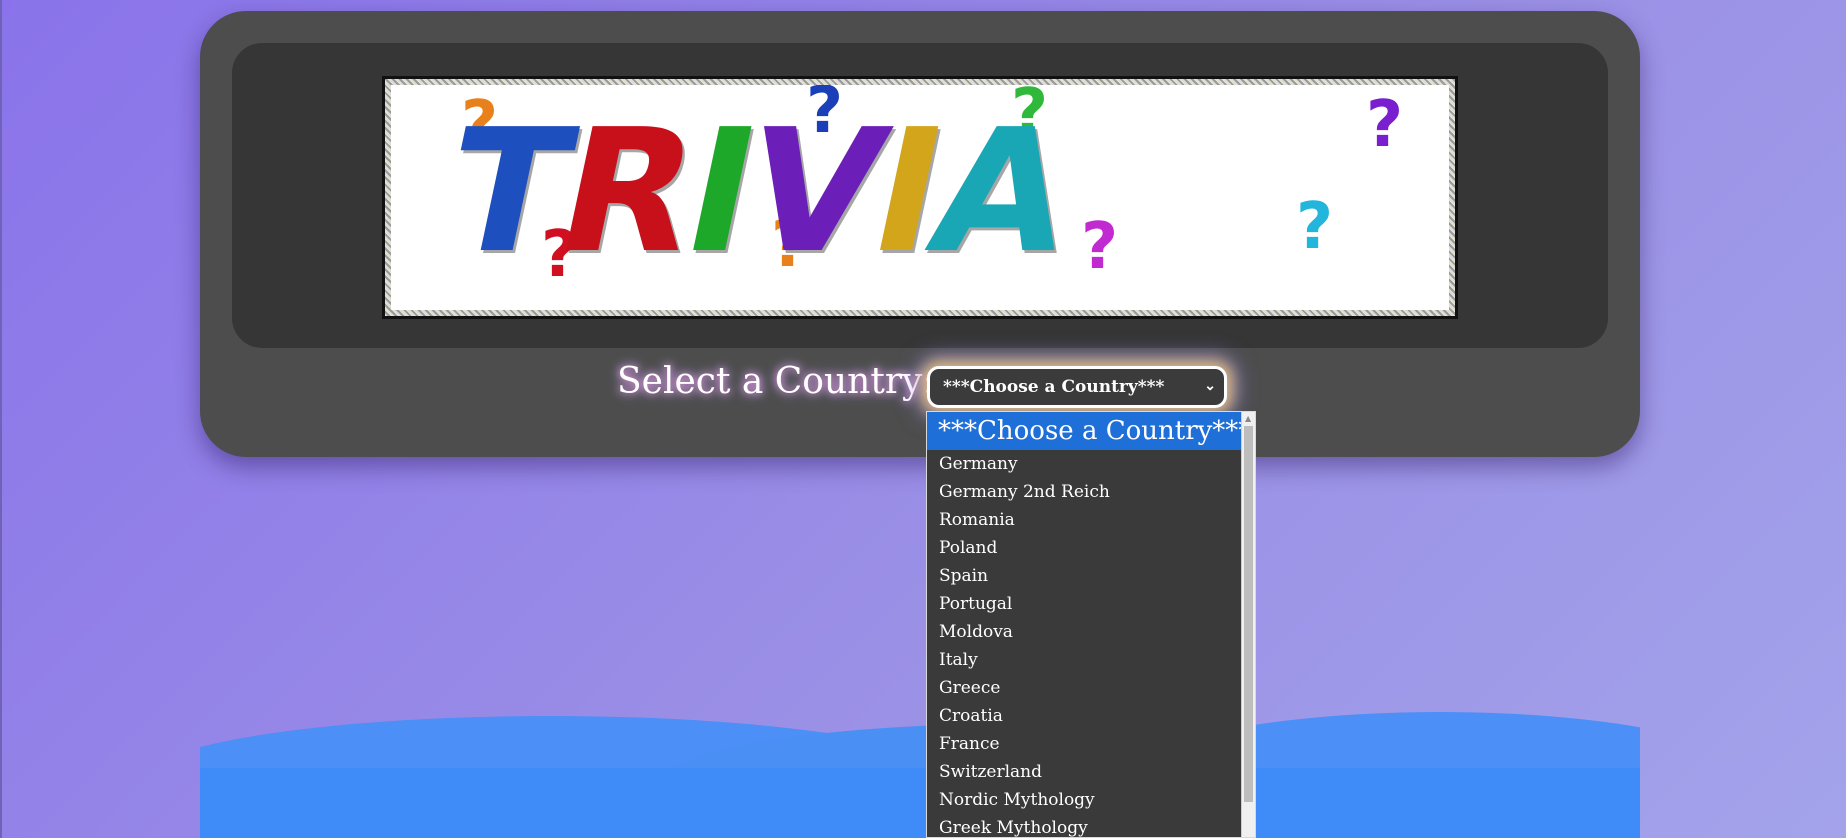  I want to click on dropdown-option: Germany 2nd Reich, so click(1085, 492).